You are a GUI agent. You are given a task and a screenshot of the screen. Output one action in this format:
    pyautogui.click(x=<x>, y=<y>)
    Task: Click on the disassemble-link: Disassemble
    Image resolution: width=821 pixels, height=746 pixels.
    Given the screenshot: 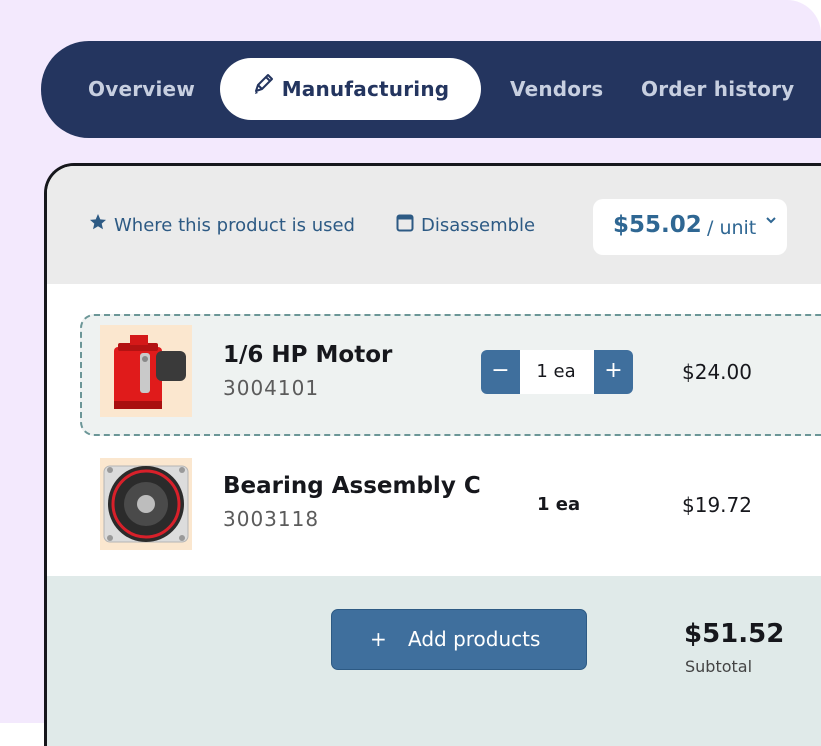 What is the action you would take?
    pyautogui.click(x=466, y=225)
    